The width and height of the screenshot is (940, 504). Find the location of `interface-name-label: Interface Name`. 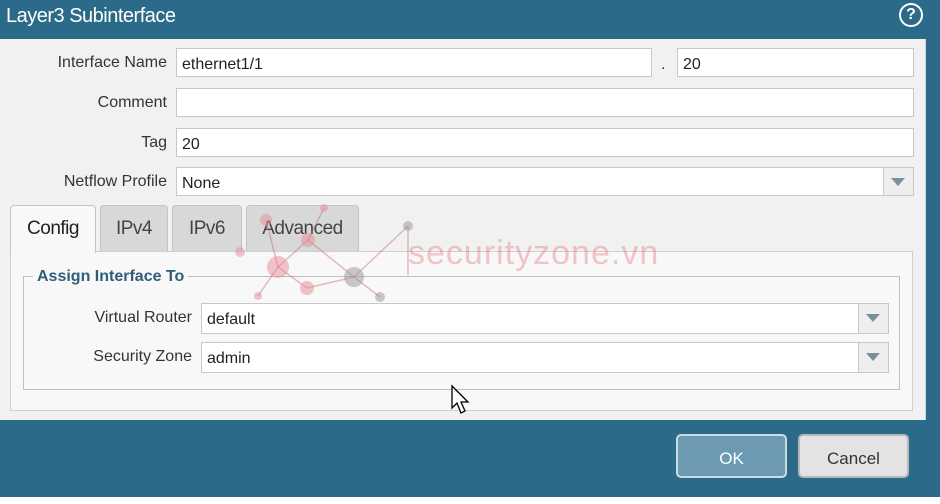

interface-name-label: Interface Name is located at coordinates (112, 62).